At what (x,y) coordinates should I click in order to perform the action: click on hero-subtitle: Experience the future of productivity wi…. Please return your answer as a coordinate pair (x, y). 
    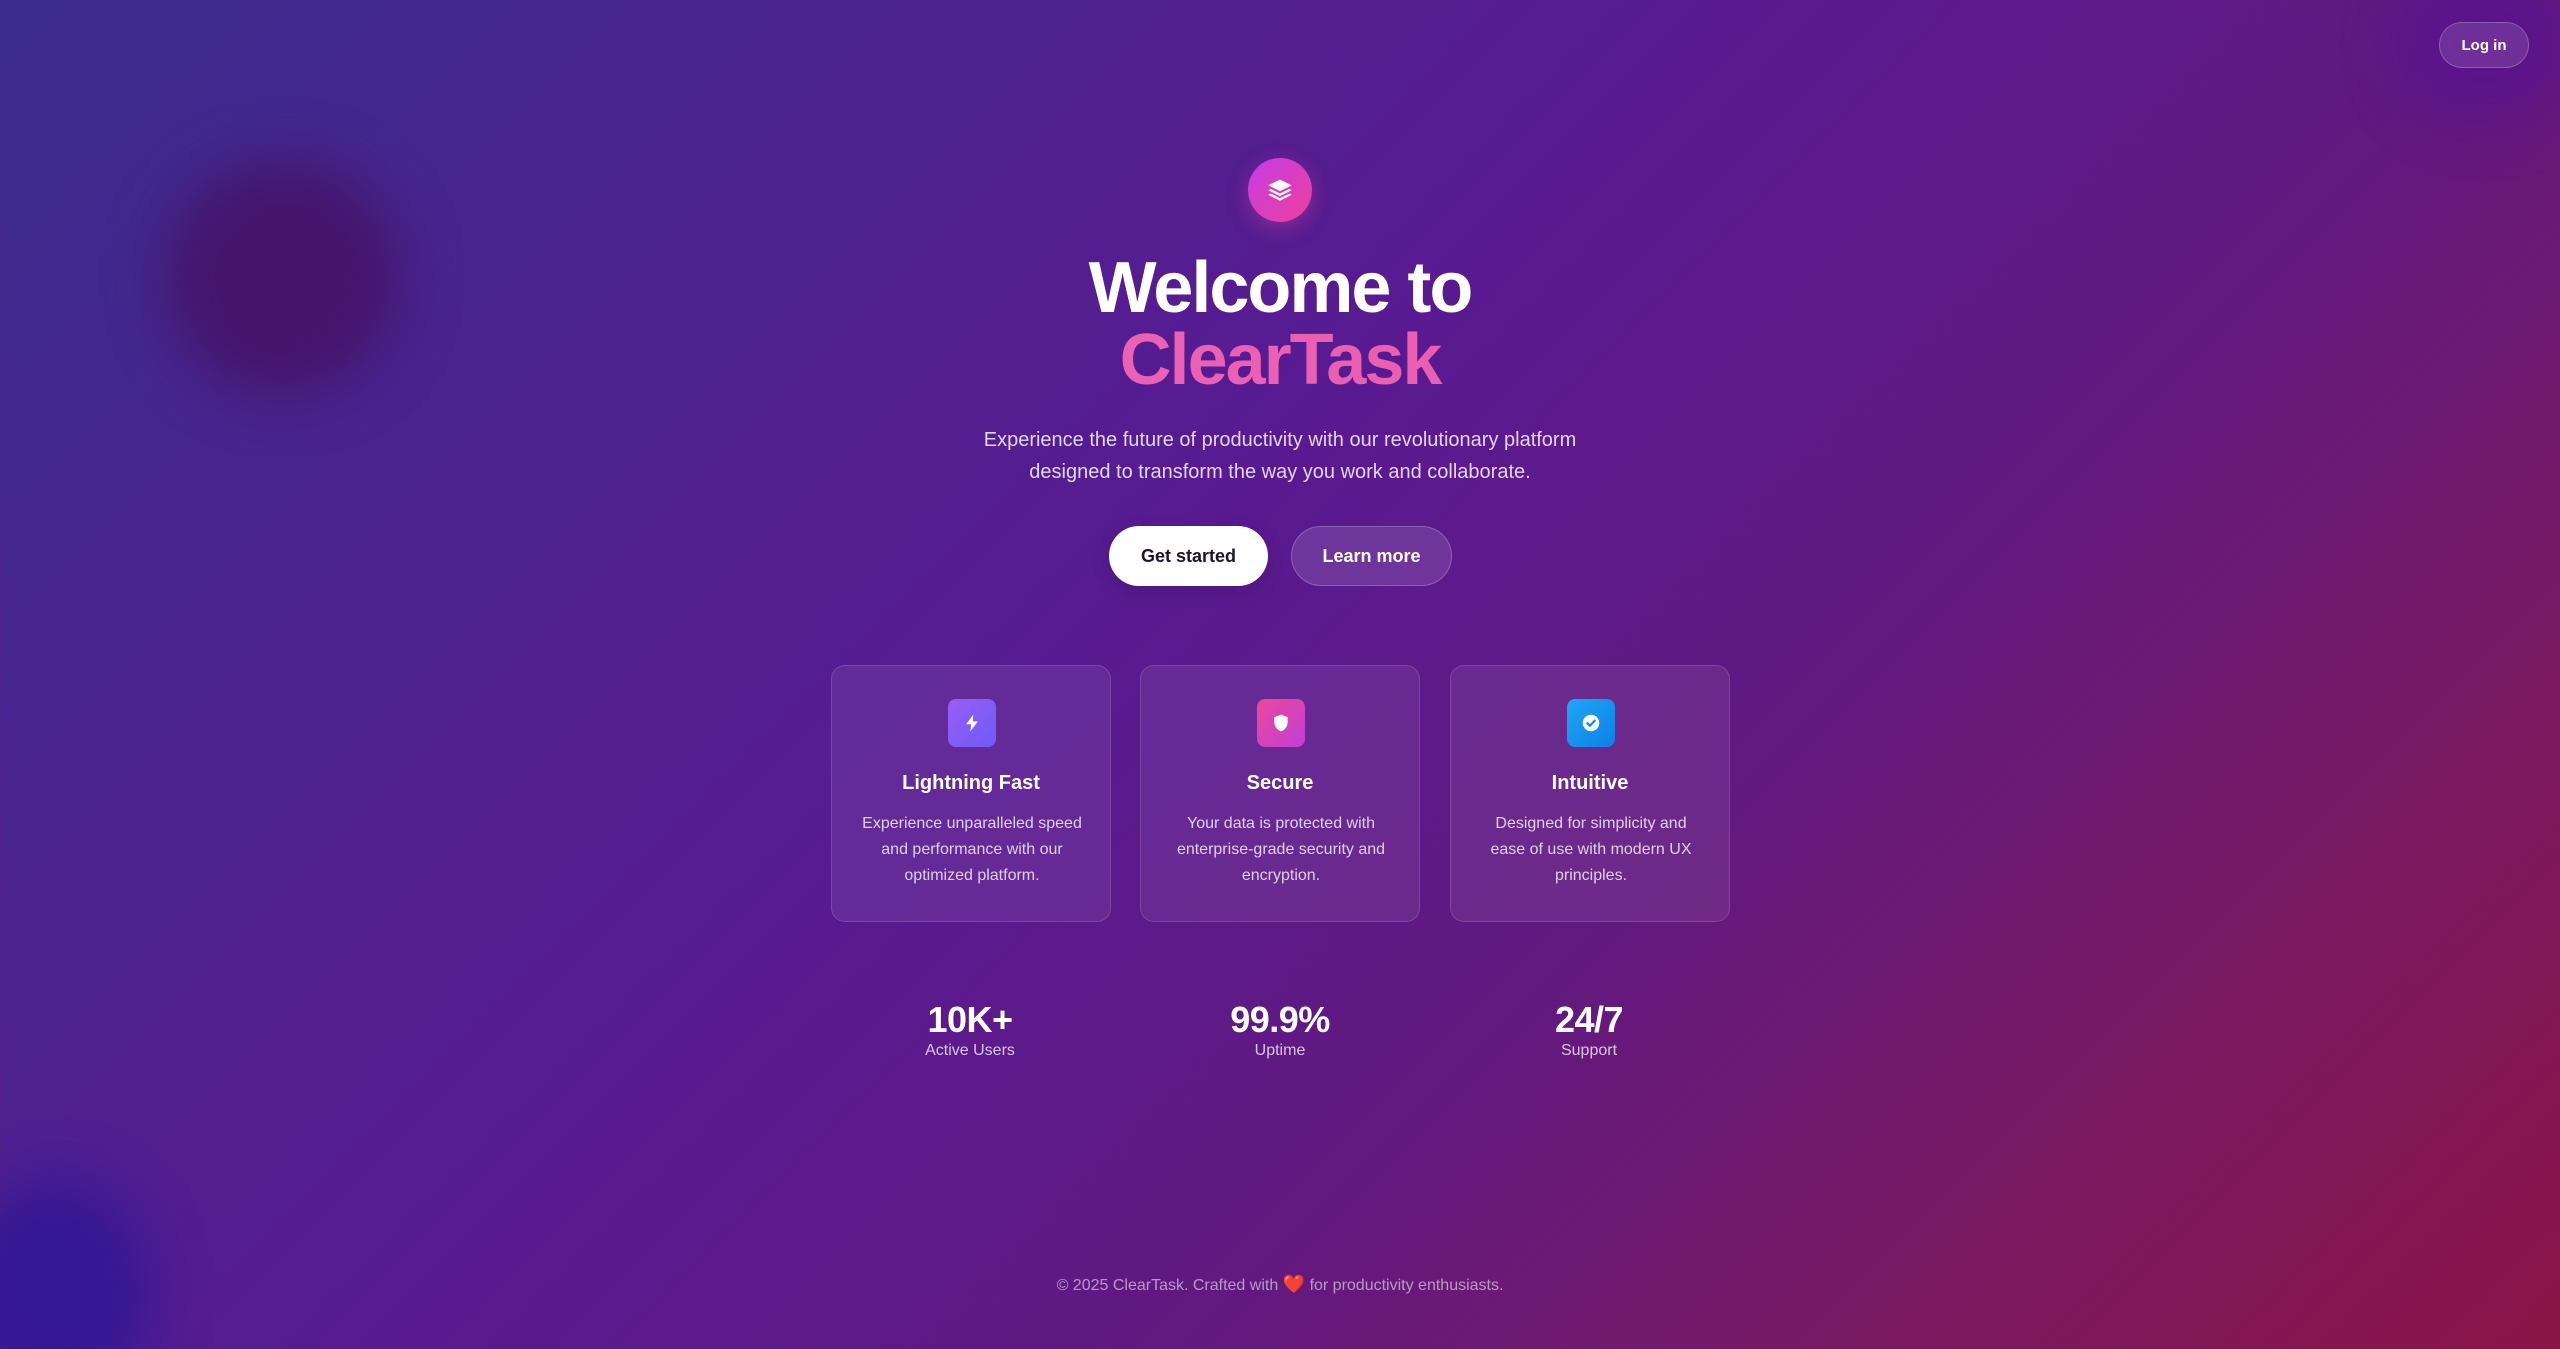
    Looking at the image, I should click on (1280, 456).